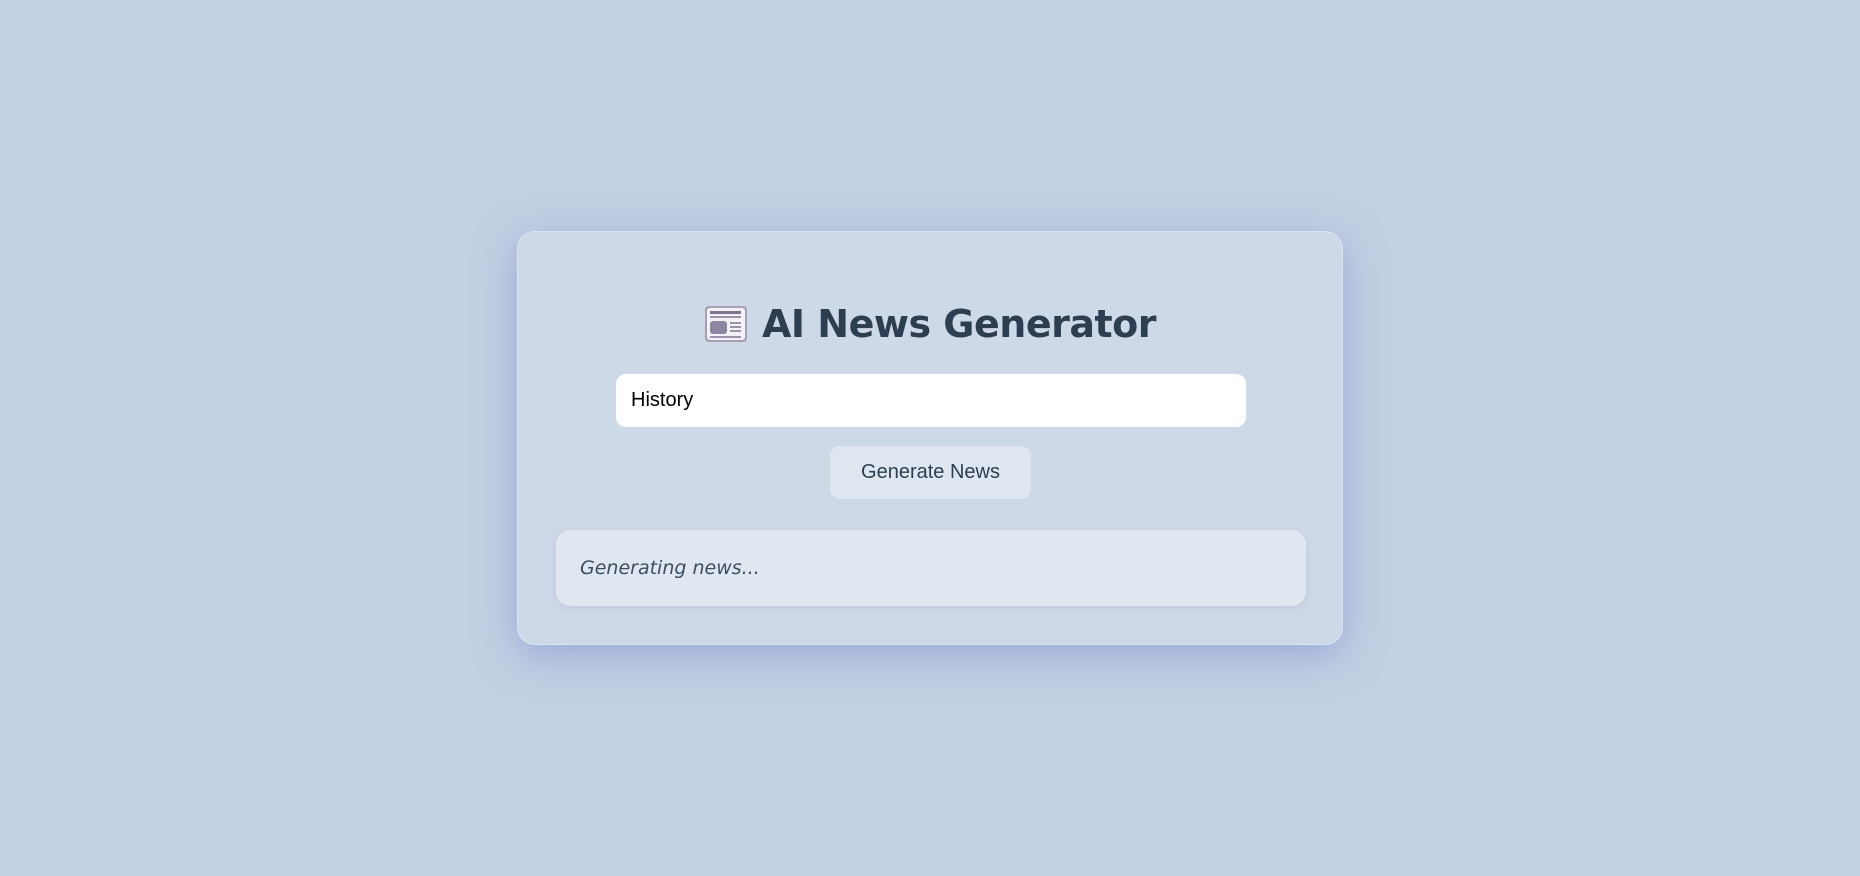  I want to click on header: AI News Generator, so click(930, 324).